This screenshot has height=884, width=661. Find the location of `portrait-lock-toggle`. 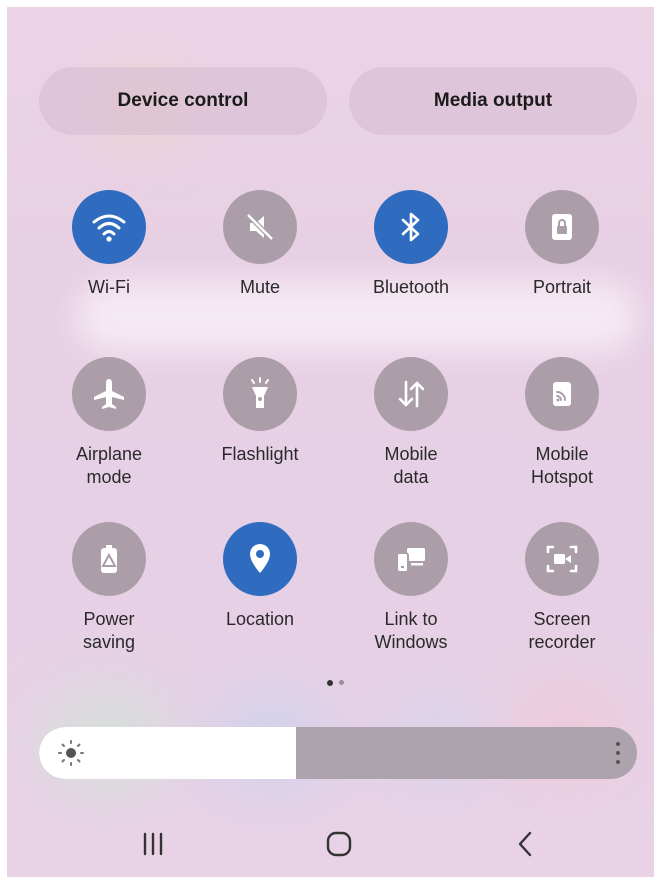

portrait-lock-toggle is located at coordinates (562, 227).